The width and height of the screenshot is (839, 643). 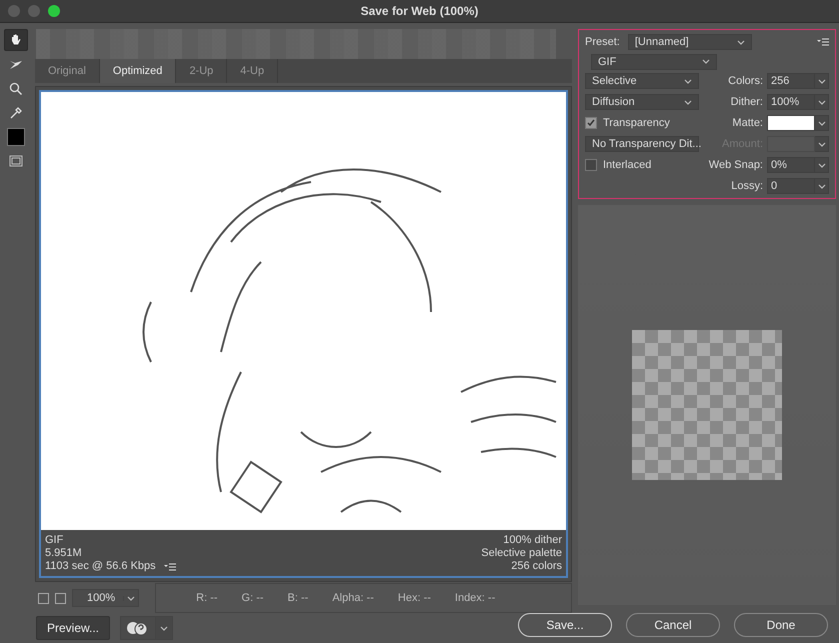 I want to click on readout-text: G: --, so click(x=253, y=598).